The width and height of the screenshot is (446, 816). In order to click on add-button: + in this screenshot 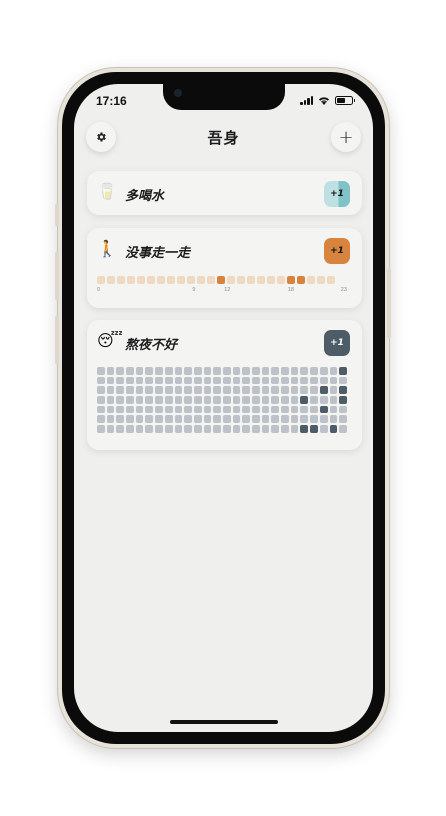, I will do `click(346, 137)`.